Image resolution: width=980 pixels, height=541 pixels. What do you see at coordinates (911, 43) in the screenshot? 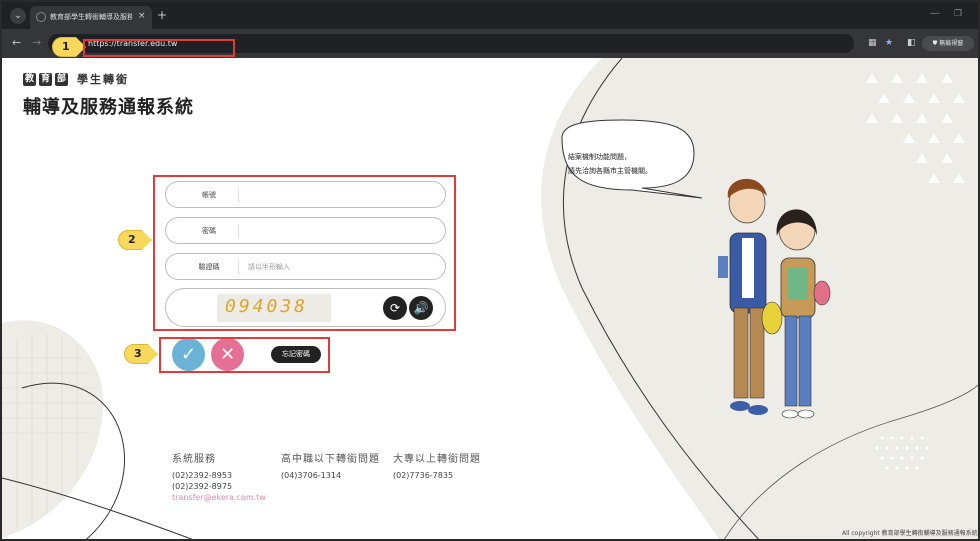
I see `side-panel-icon: ◧` at bounding box center [911, 43].